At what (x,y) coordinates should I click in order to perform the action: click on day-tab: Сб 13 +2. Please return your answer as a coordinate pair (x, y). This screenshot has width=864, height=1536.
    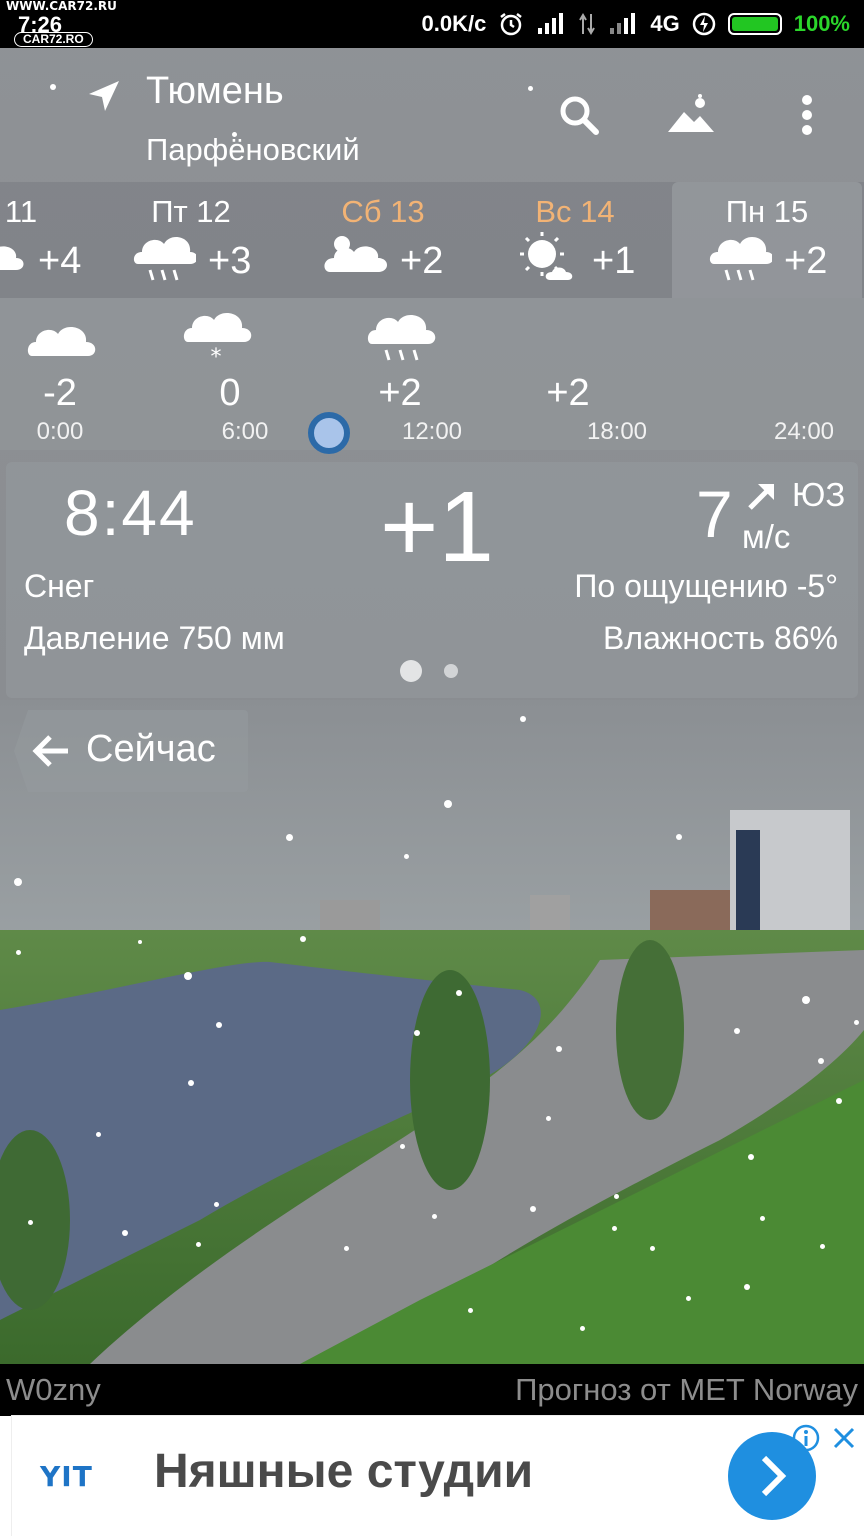
    Looking at the image, I should click on (383, 240).